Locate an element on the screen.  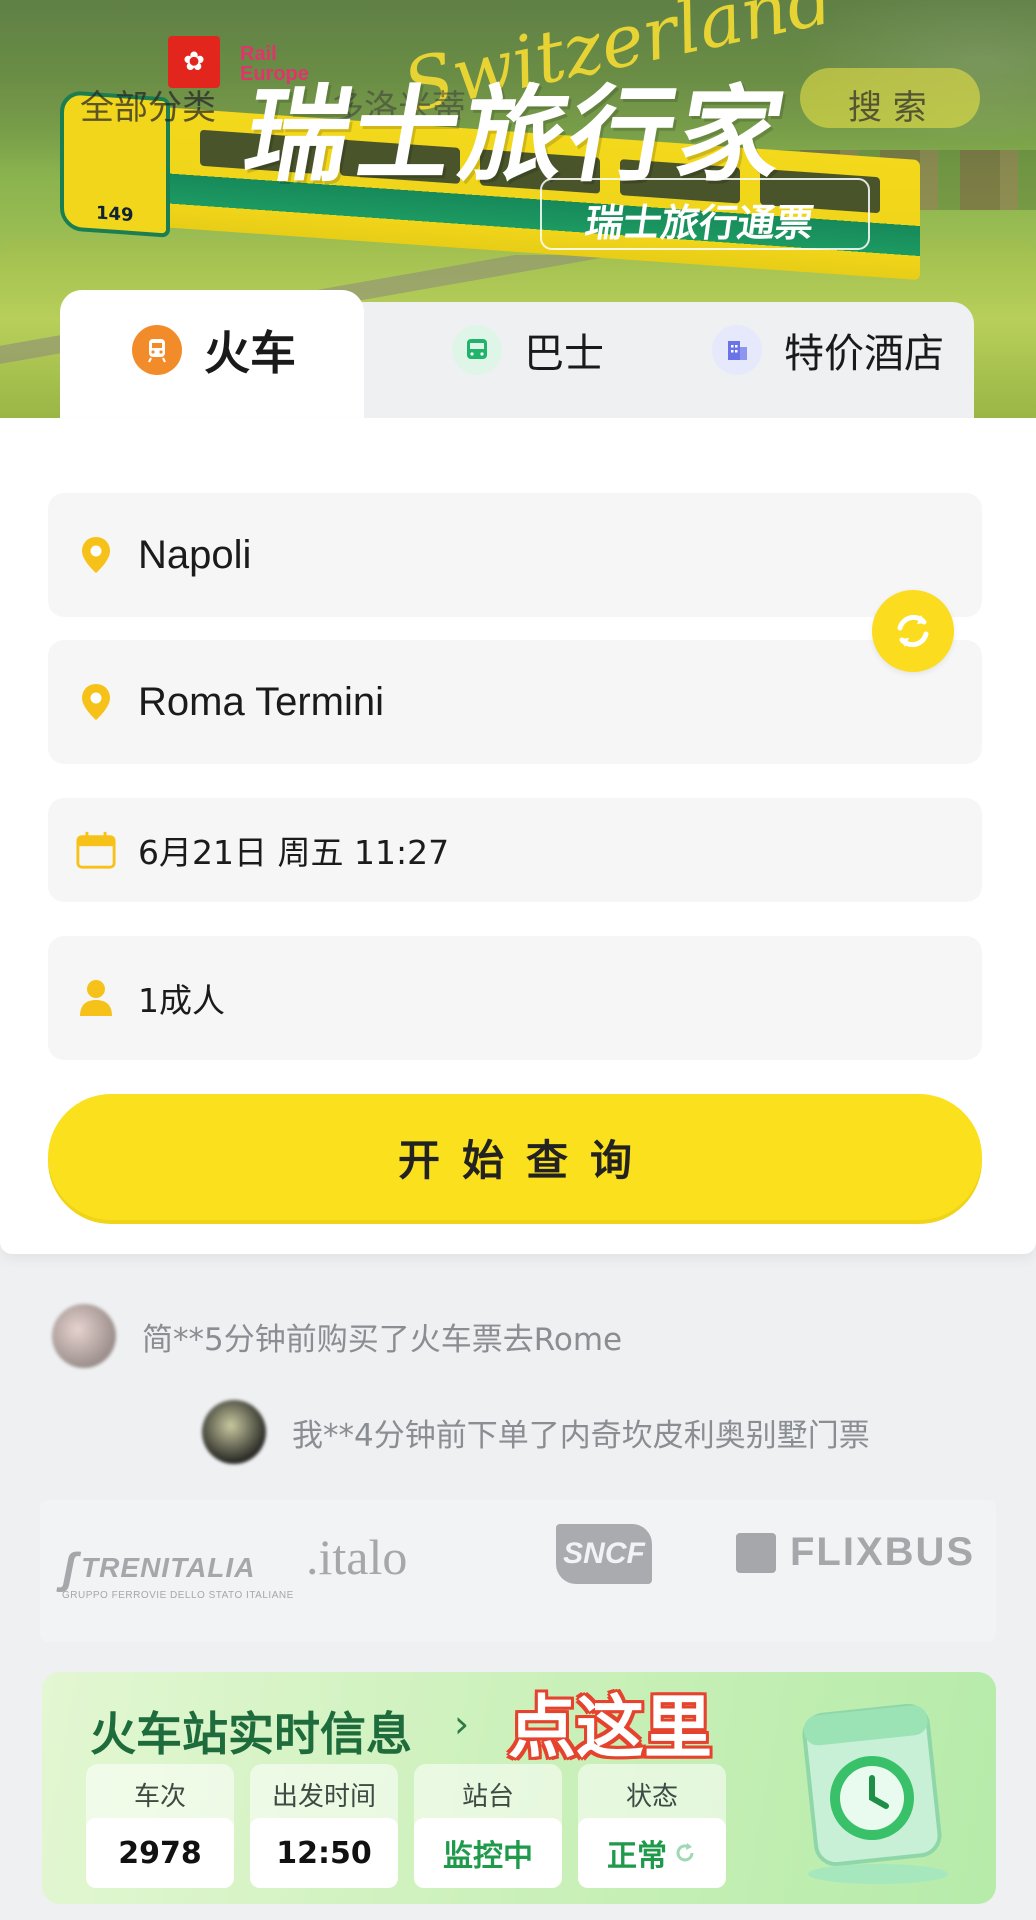
destination-value: Roma Termini is located at coordinates (261, 701).